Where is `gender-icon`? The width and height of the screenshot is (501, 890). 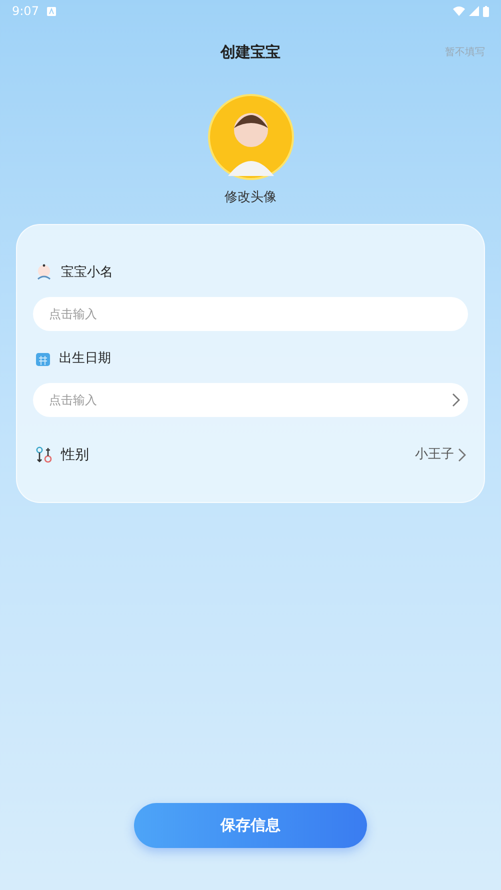 gender-icon is located at coordinates (44, 455).